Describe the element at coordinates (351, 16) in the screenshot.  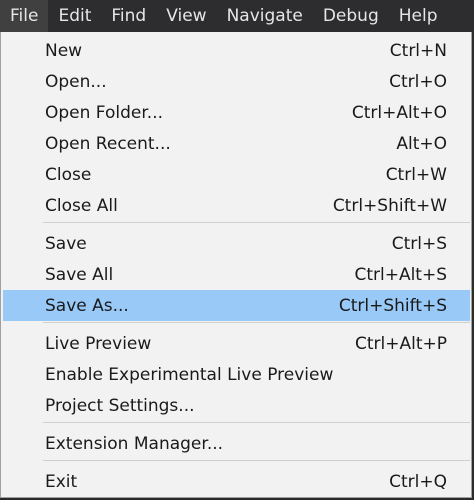
I see `menu-debug: Debug` at that location.